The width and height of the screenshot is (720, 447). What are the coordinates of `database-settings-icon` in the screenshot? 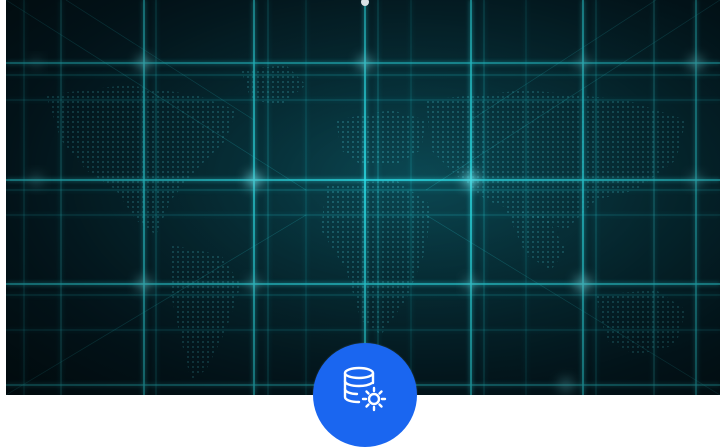 It's located at (365, 389).